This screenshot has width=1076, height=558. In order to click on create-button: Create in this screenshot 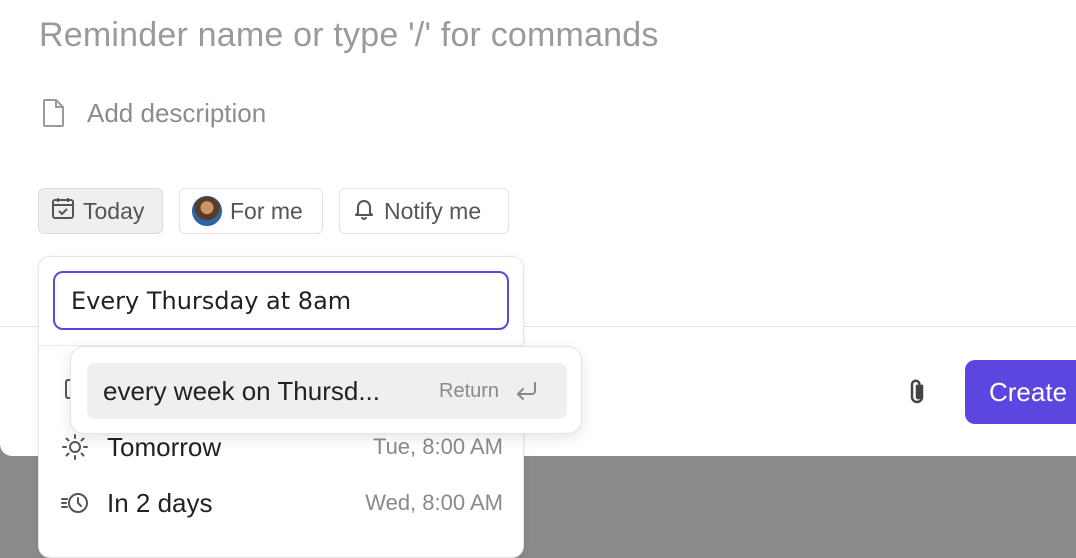, I will do `click(1020, 392)`.